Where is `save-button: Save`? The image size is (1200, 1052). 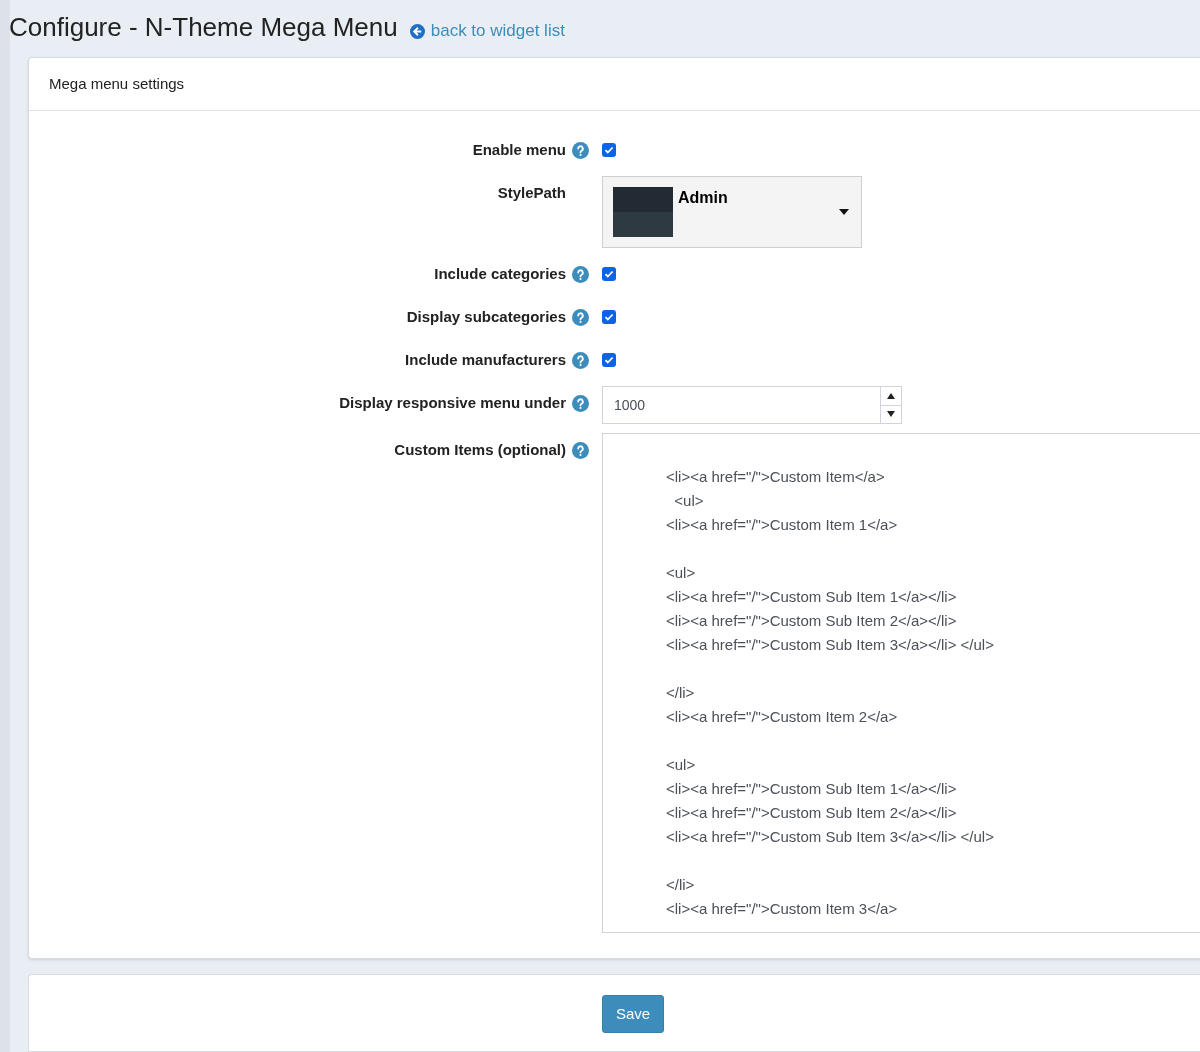 save-button: Save is located at coordinates (633, 1014).